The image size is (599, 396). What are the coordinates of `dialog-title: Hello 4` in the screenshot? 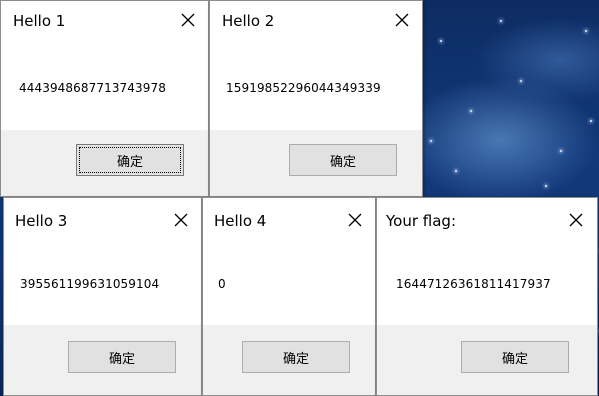 It's located at (240, 221).